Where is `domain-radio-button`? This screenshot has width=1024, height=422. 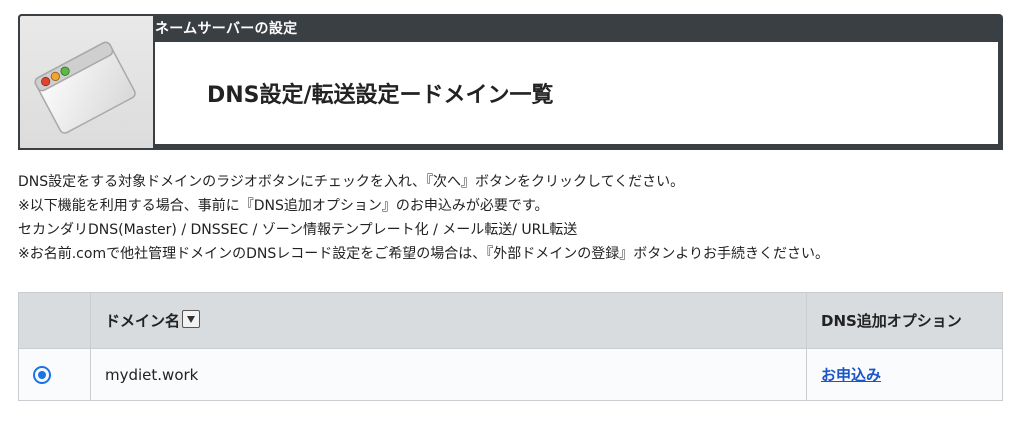
domain-radio-button is located at coordinates (42, 374).